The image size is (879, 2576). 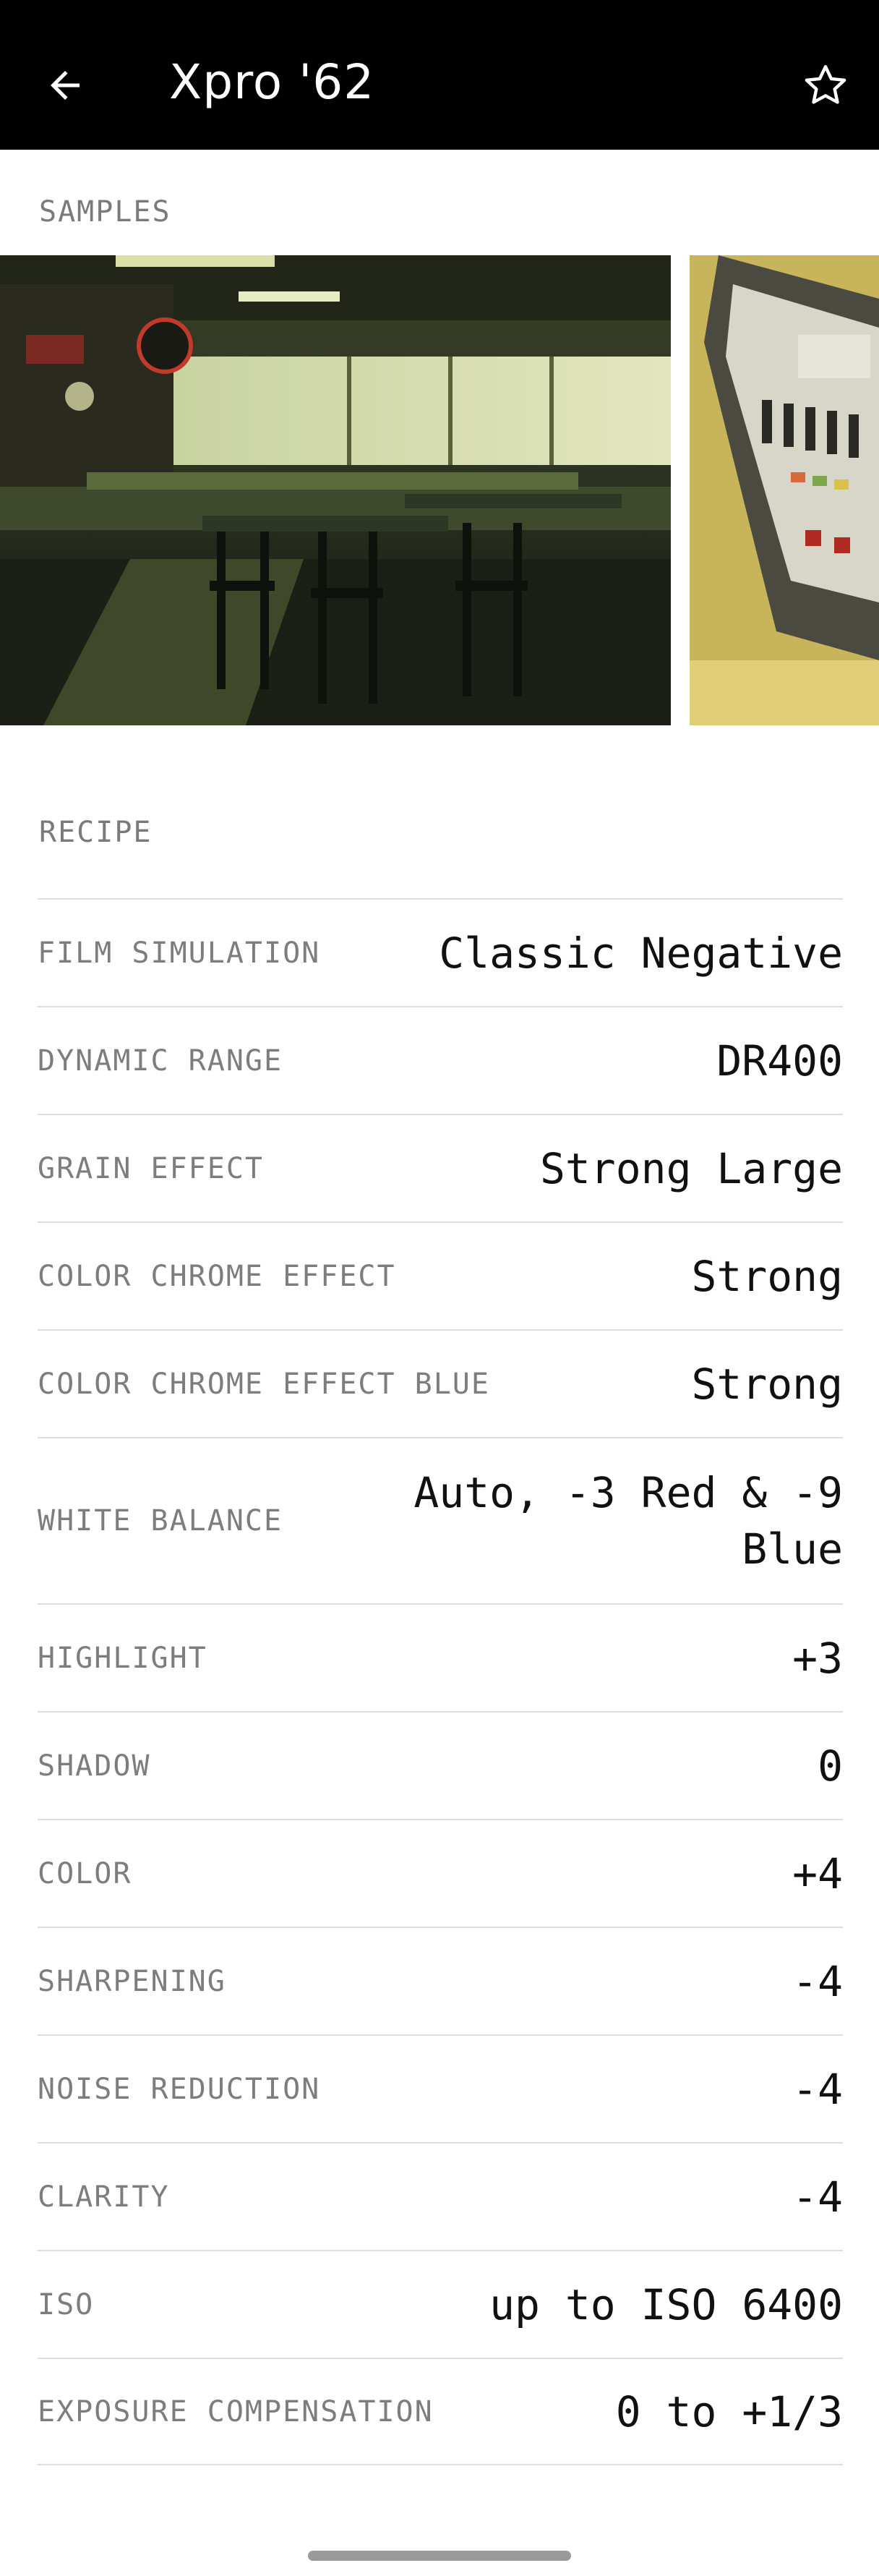 What do you see at coordinates (441, 1060) in the screenshot?
I see `recipe-row-dynamic-range: DYNAMIC RANGE DR400` at bounding box center [441, 1060].